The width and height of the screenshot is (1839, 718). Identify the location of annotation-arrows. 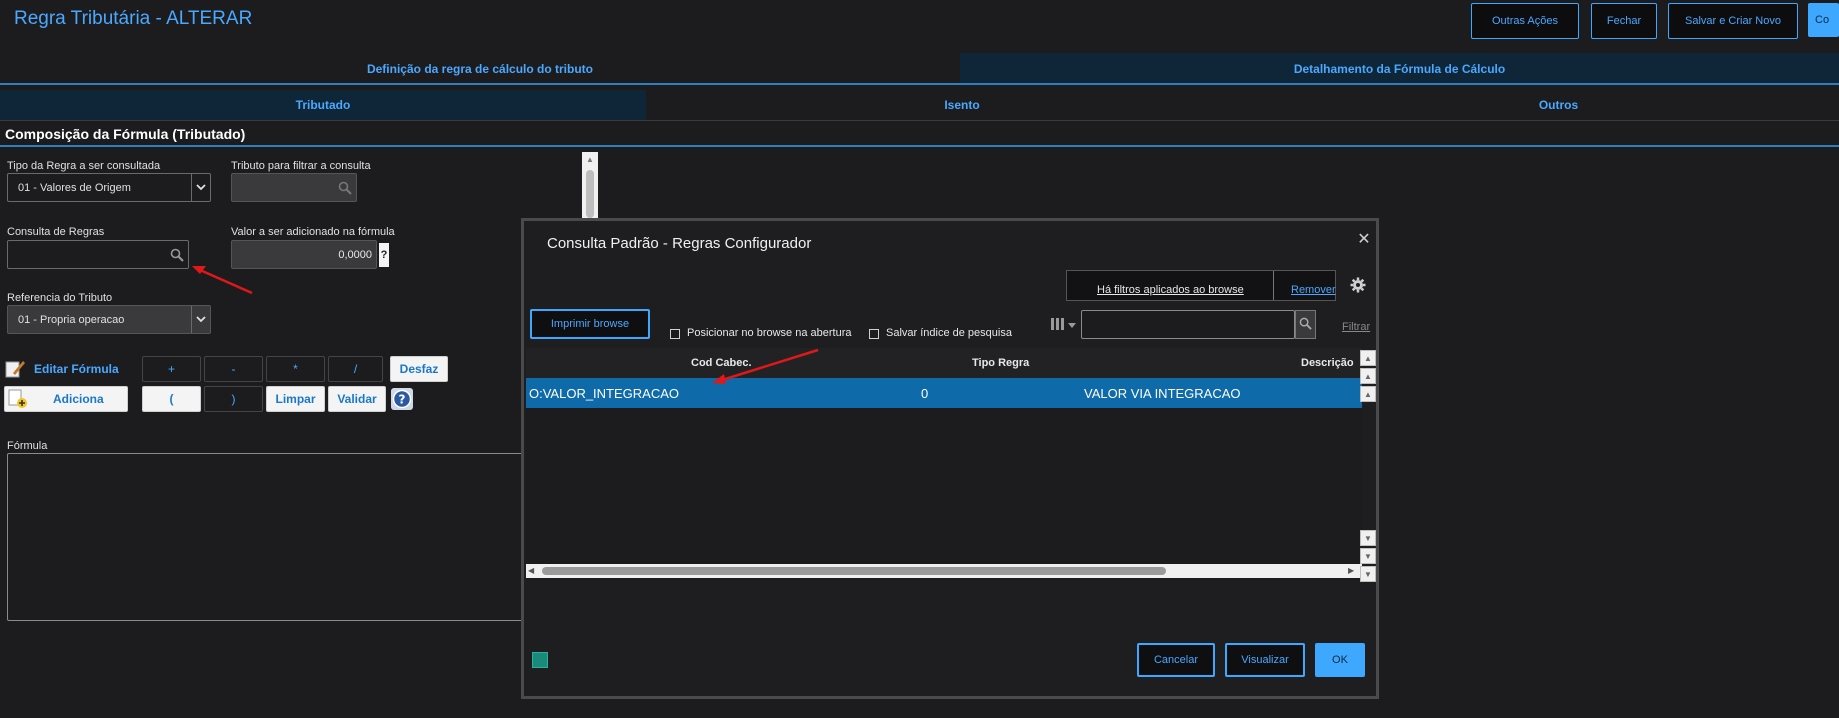
(505, 325).